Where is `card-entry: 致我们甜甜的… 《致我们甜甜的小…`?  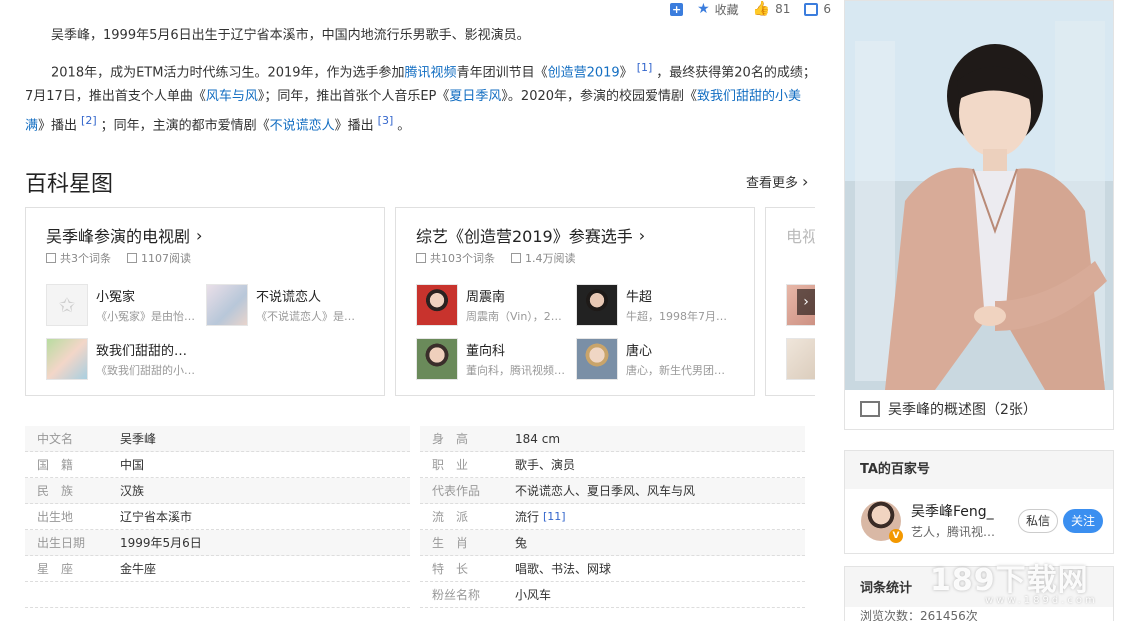
card-entry: 致我们甜甜的… 《致我们甜甜的小… is located at coordinates (126, 360).